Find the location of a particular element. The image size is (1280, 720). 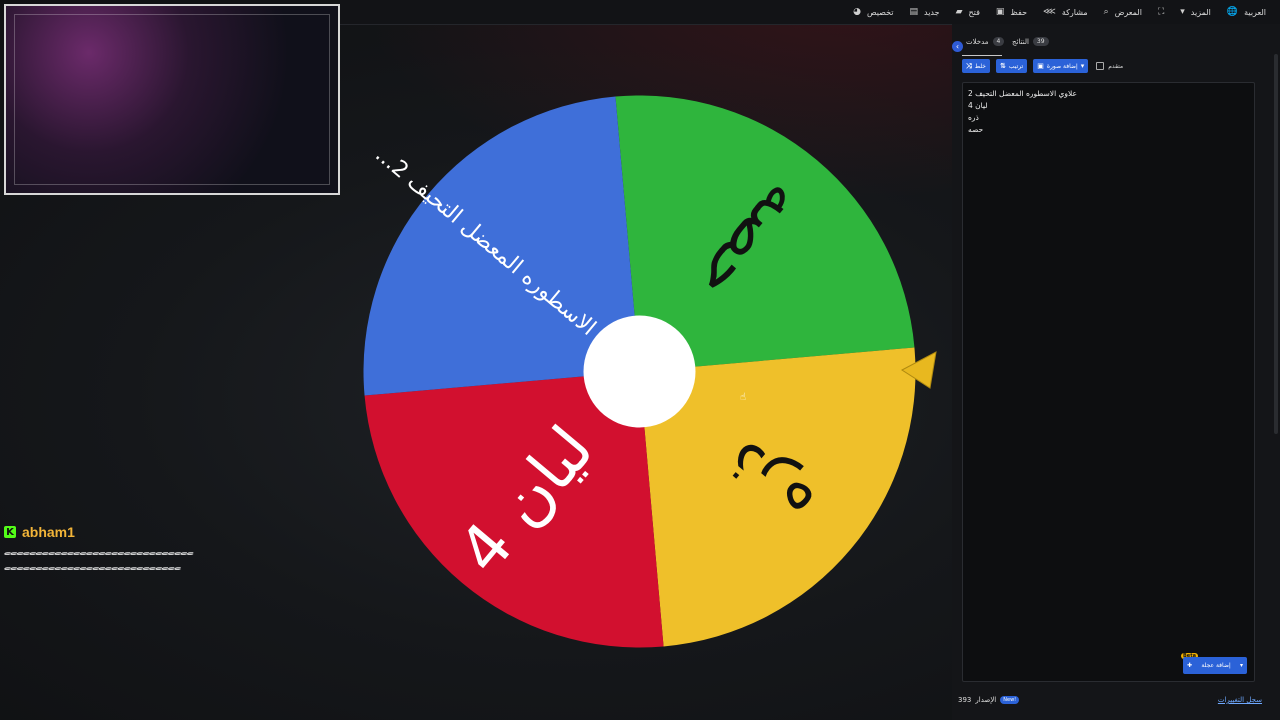

shuffle-label: خلط is located at coordinates (980, 66).